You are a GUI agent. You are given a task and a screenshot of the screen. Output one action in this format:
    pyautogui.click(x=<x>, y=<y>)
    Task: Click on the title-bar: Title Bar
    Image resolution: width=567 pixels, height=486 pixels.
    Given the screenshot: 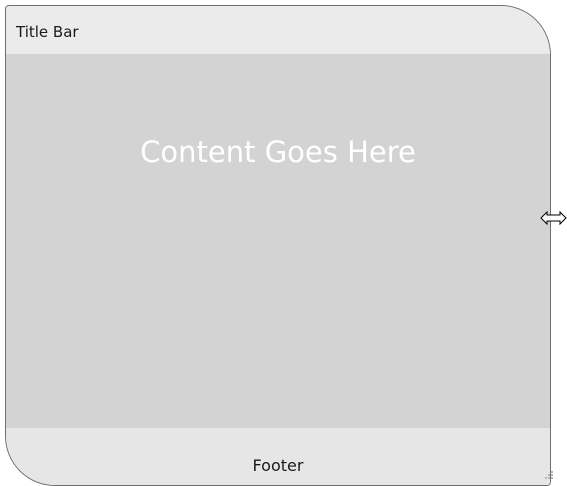 What is the action you would take?
    pyautogui.click(x=278, y=30)
    